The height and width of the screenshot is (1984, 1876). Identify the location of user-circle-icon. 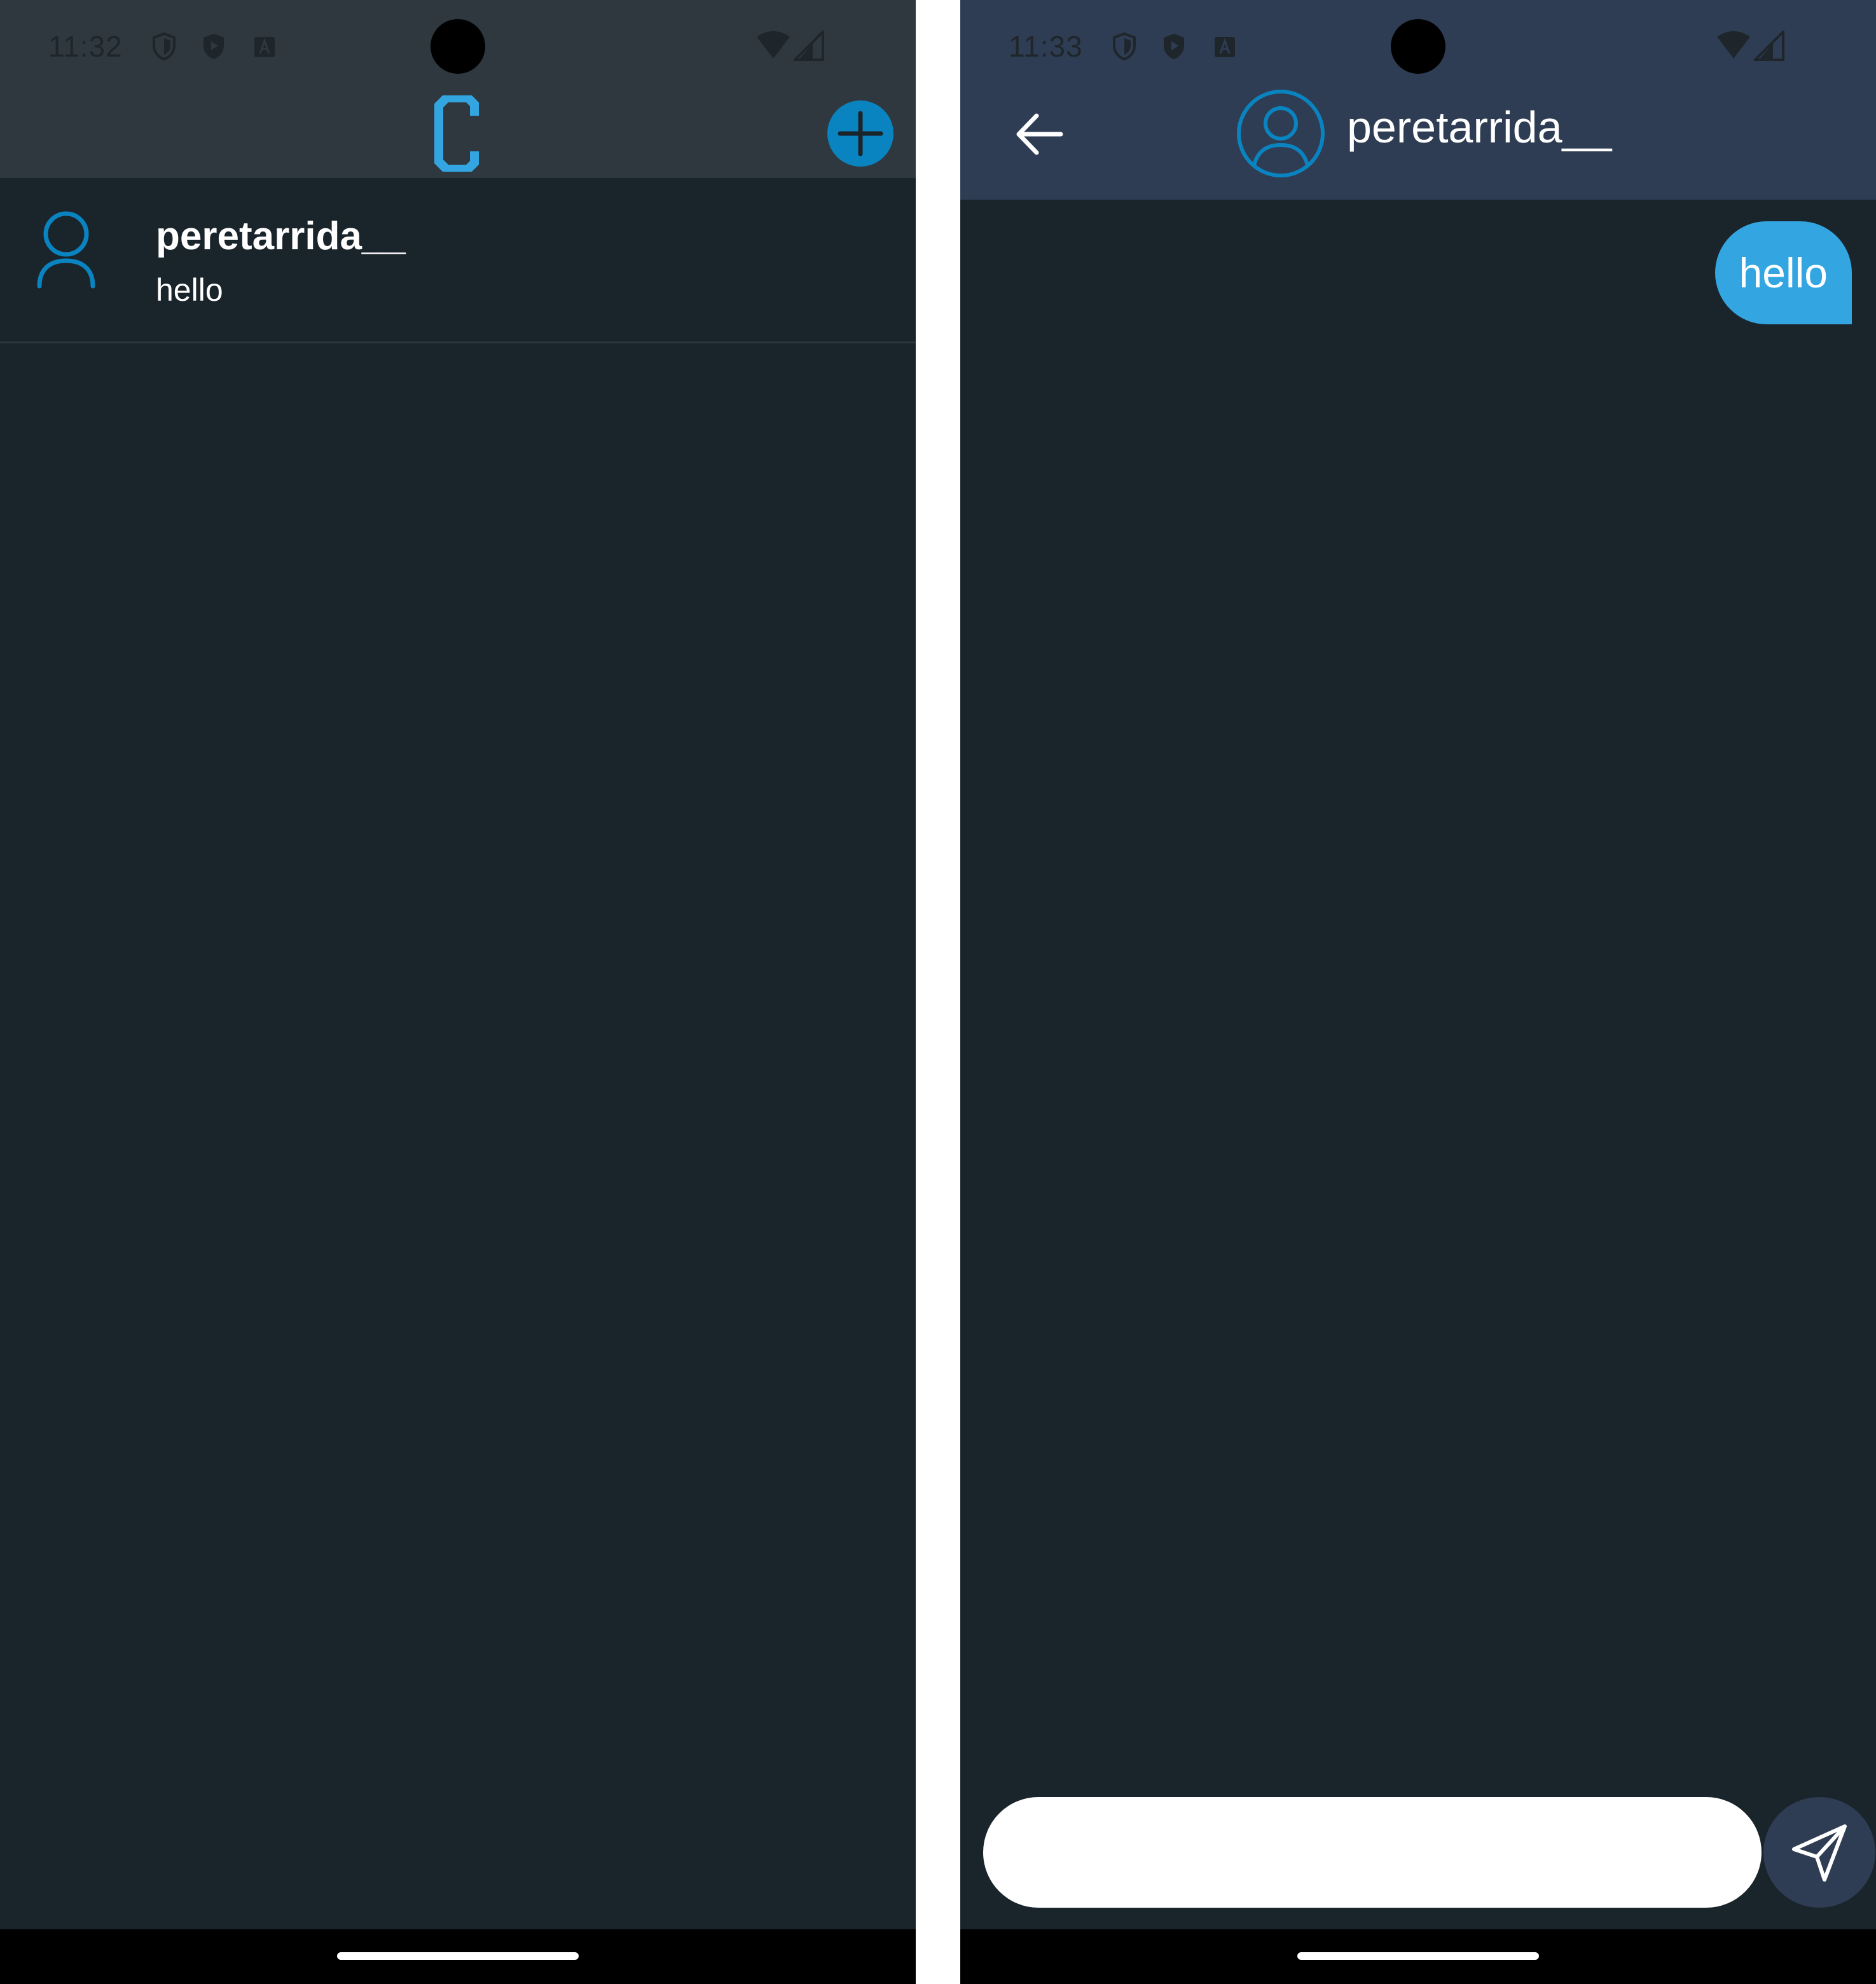
(1281, 133).